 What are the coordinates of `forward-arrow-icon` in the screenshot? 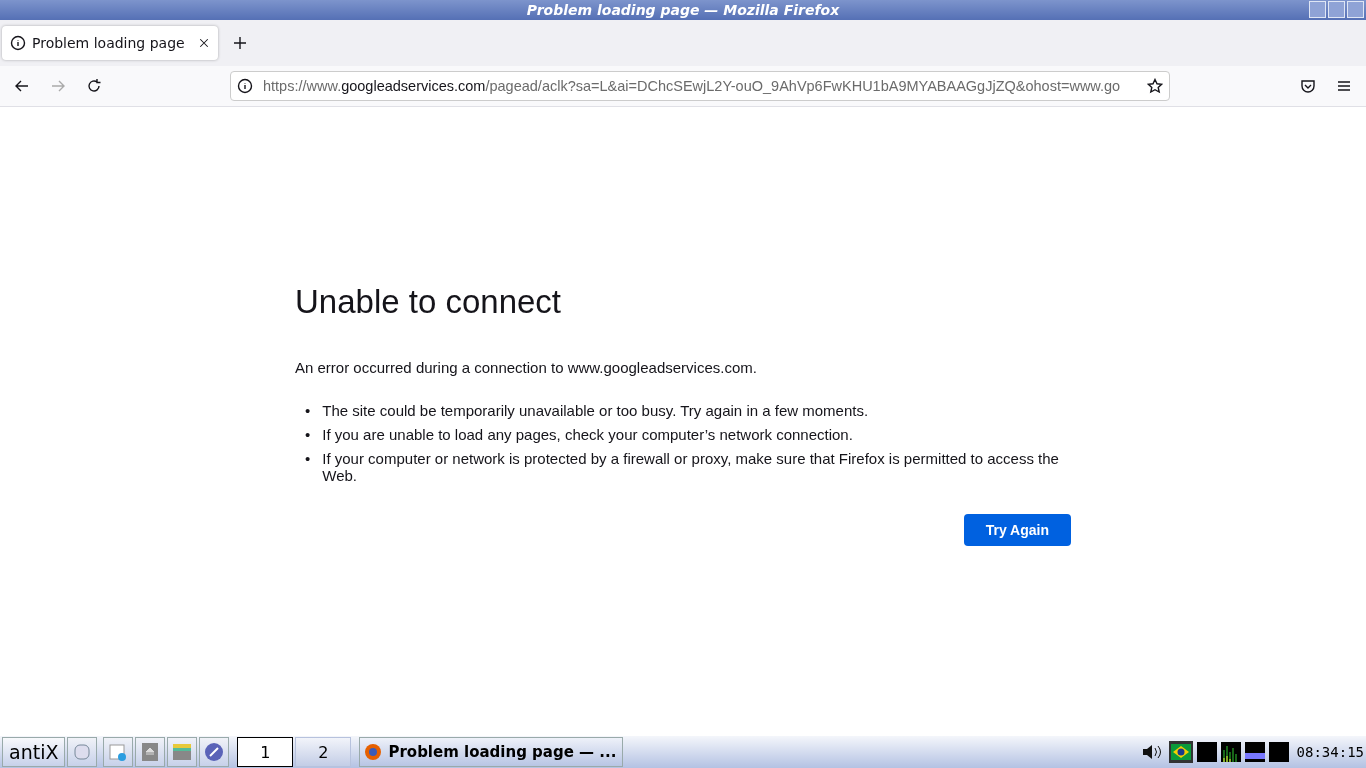 It's located at (58, 86).